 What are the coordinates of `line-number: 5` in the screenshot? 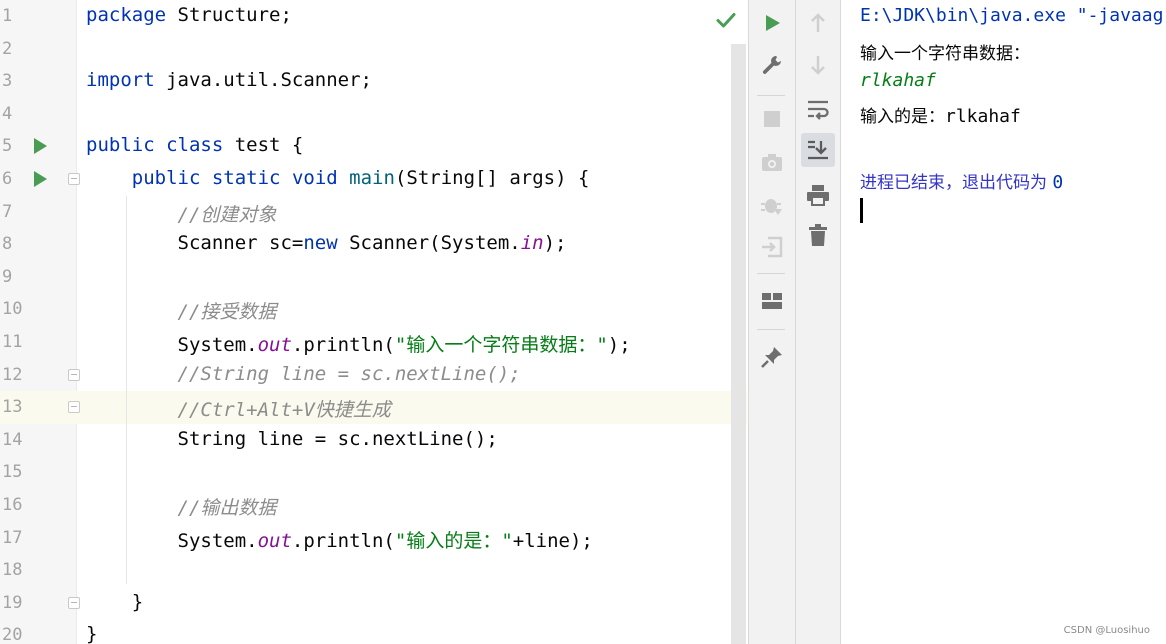 It's located at (7, 146).